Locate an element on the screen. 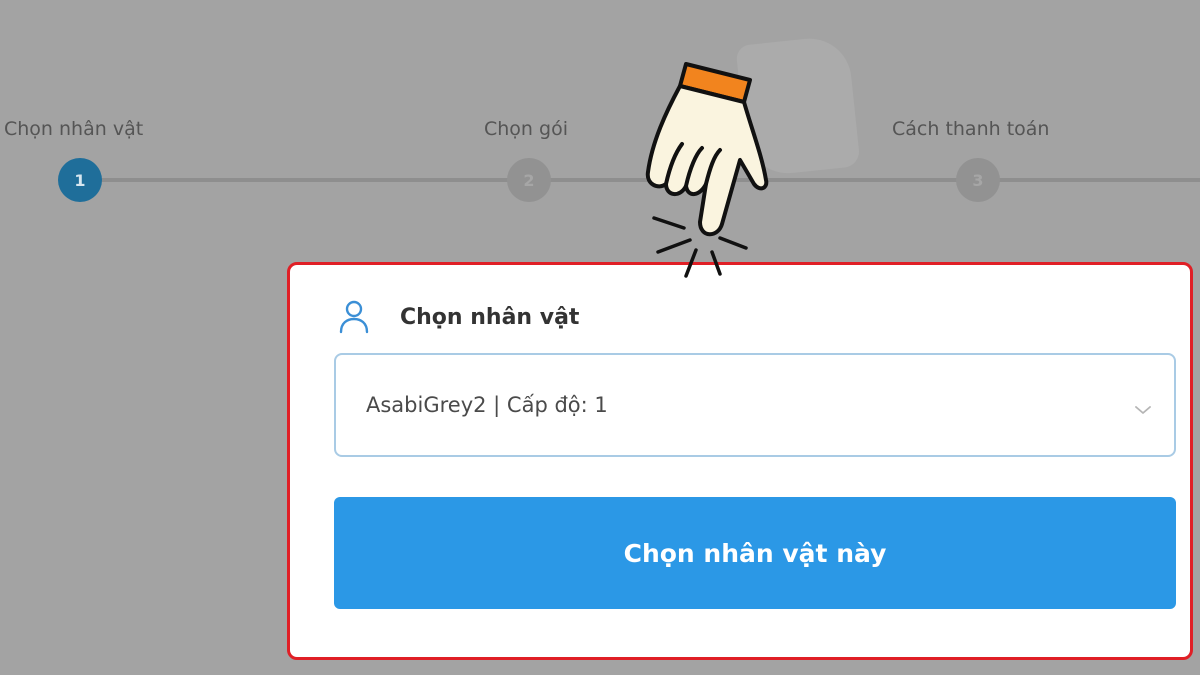 The image size is (1200, 675). select-character-button-label: Chọn nhân vật này is located at coordinates (755, 553).